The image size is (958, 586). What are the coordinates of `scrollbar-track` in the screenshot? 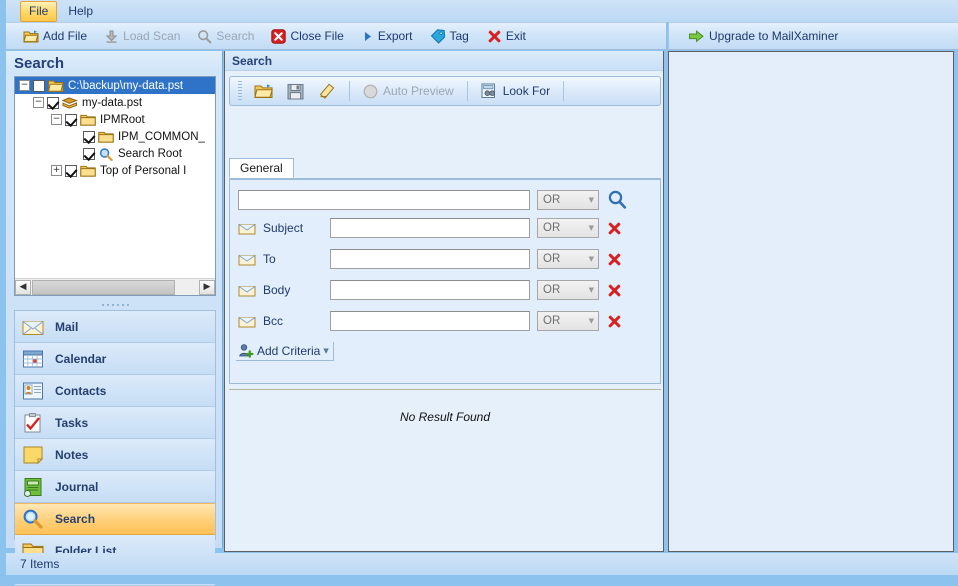 It's located at (187, 287).